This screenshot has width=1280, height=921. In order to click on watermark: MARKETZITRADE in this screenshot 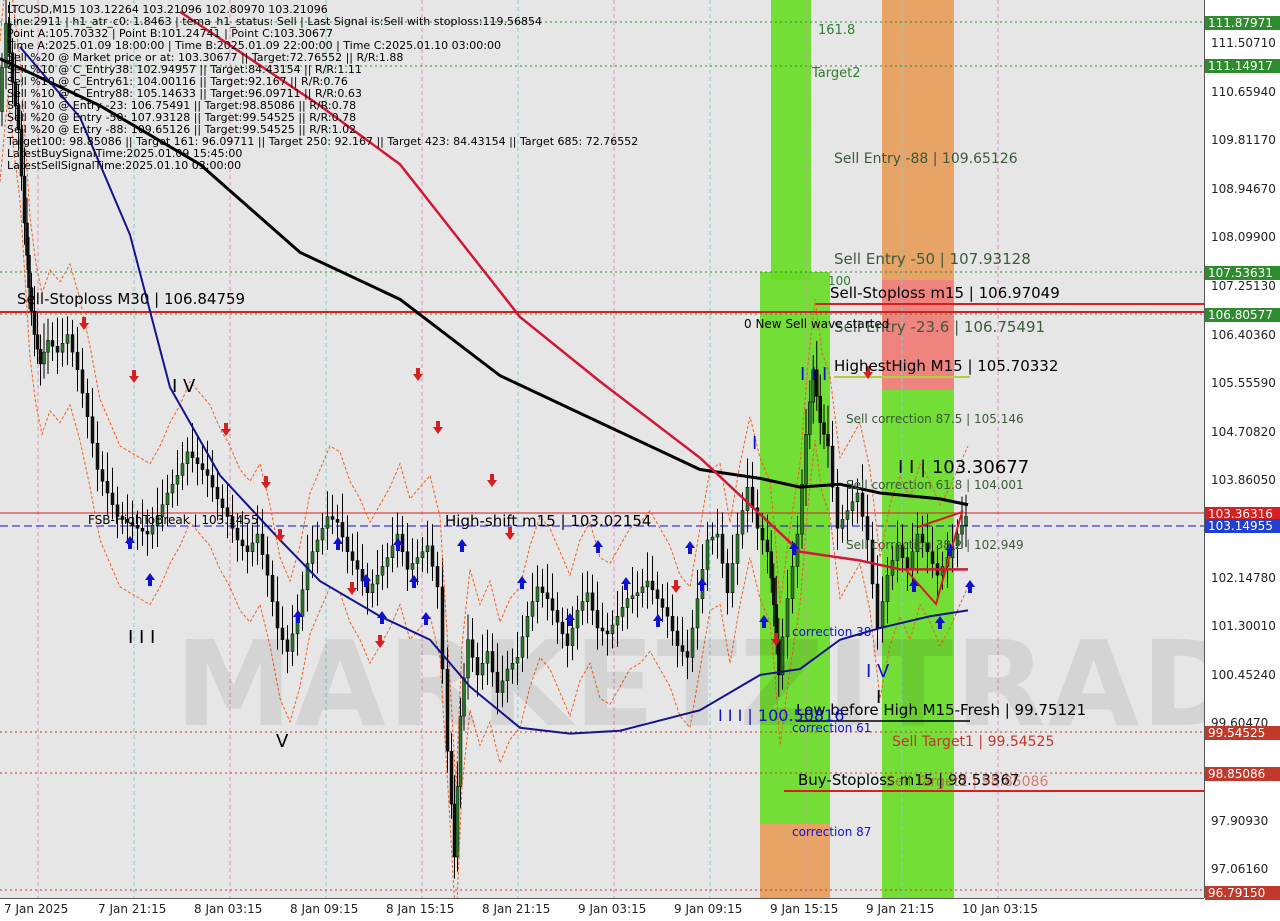, I will do `click(689, 684)`.